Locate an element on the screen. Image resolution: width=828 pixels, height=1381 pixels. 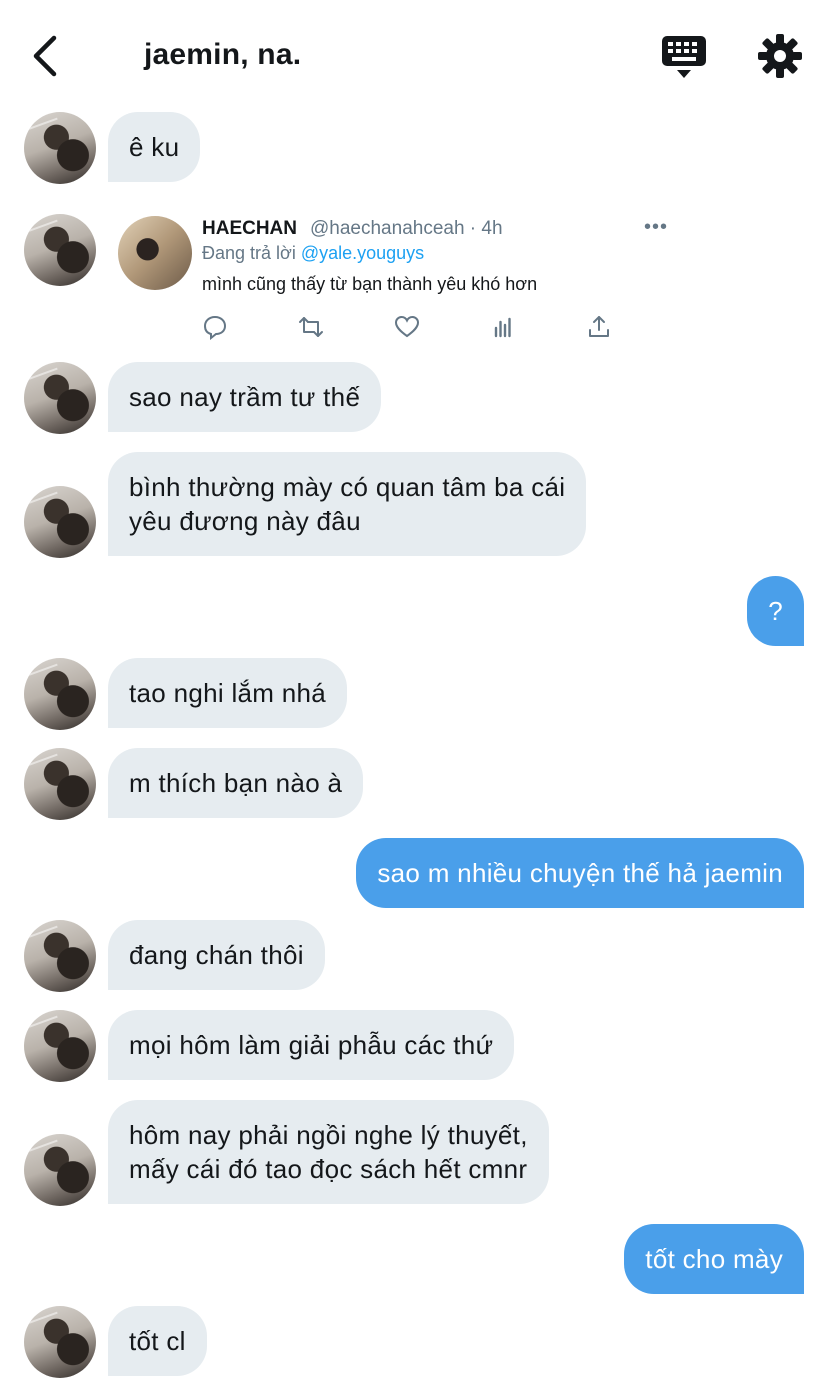
reply-icon is located at coordinates (215, 327).